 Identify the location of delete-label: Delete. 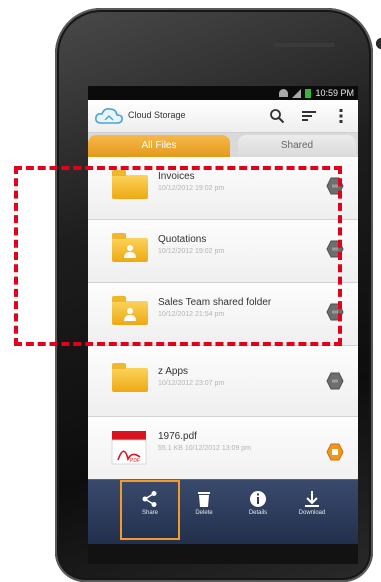
(204, 513).